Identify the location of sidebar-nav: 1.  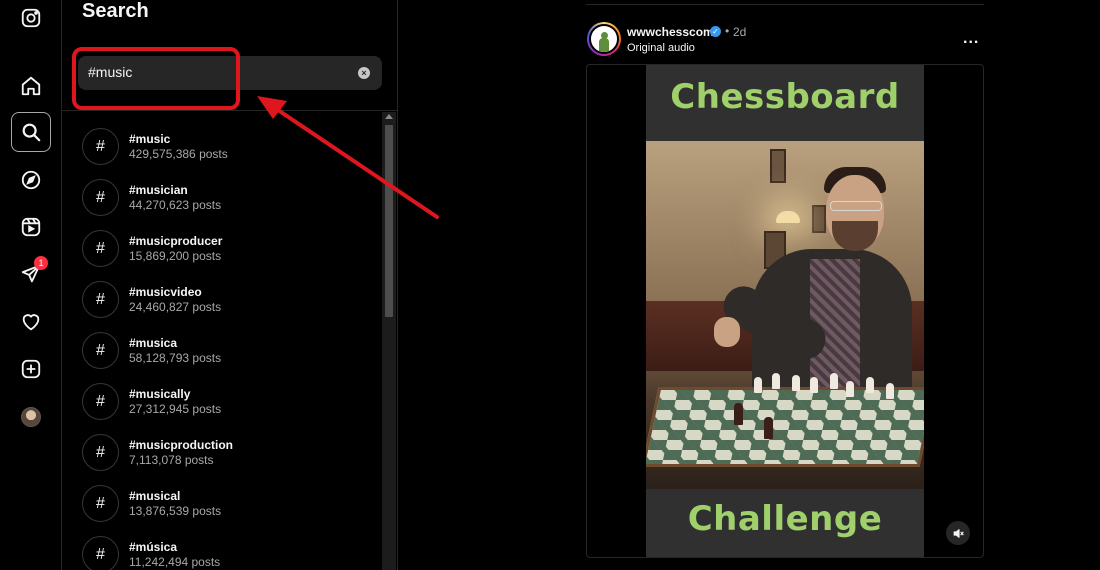
(31, 285).